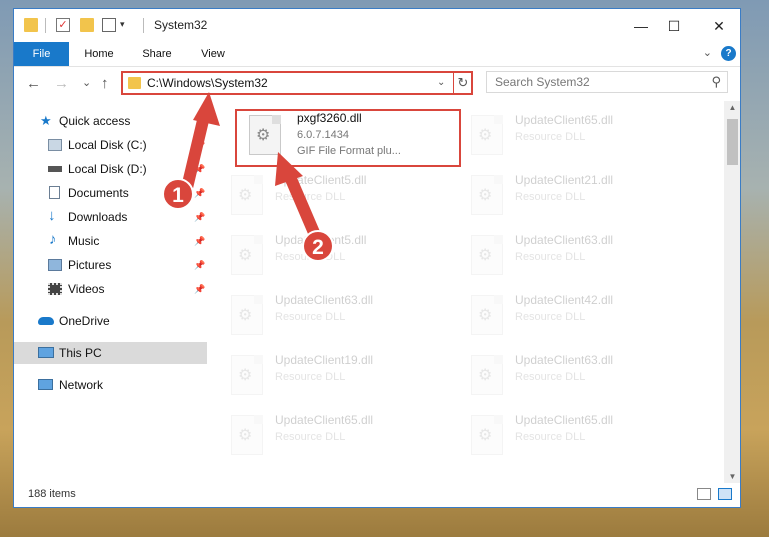  I want to click on arrow-1-shaft, so click(195, 152).